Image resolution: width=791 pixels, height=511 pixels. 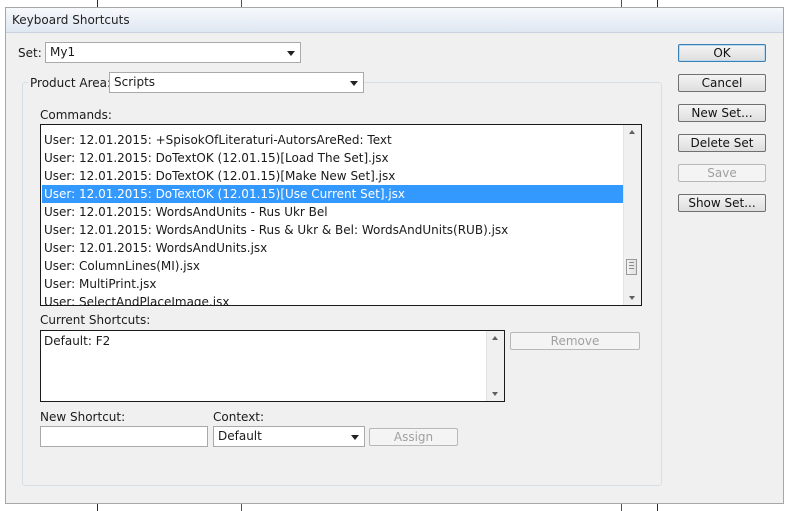 I want to click on context-label: Context:, so click(x=239, y=417).